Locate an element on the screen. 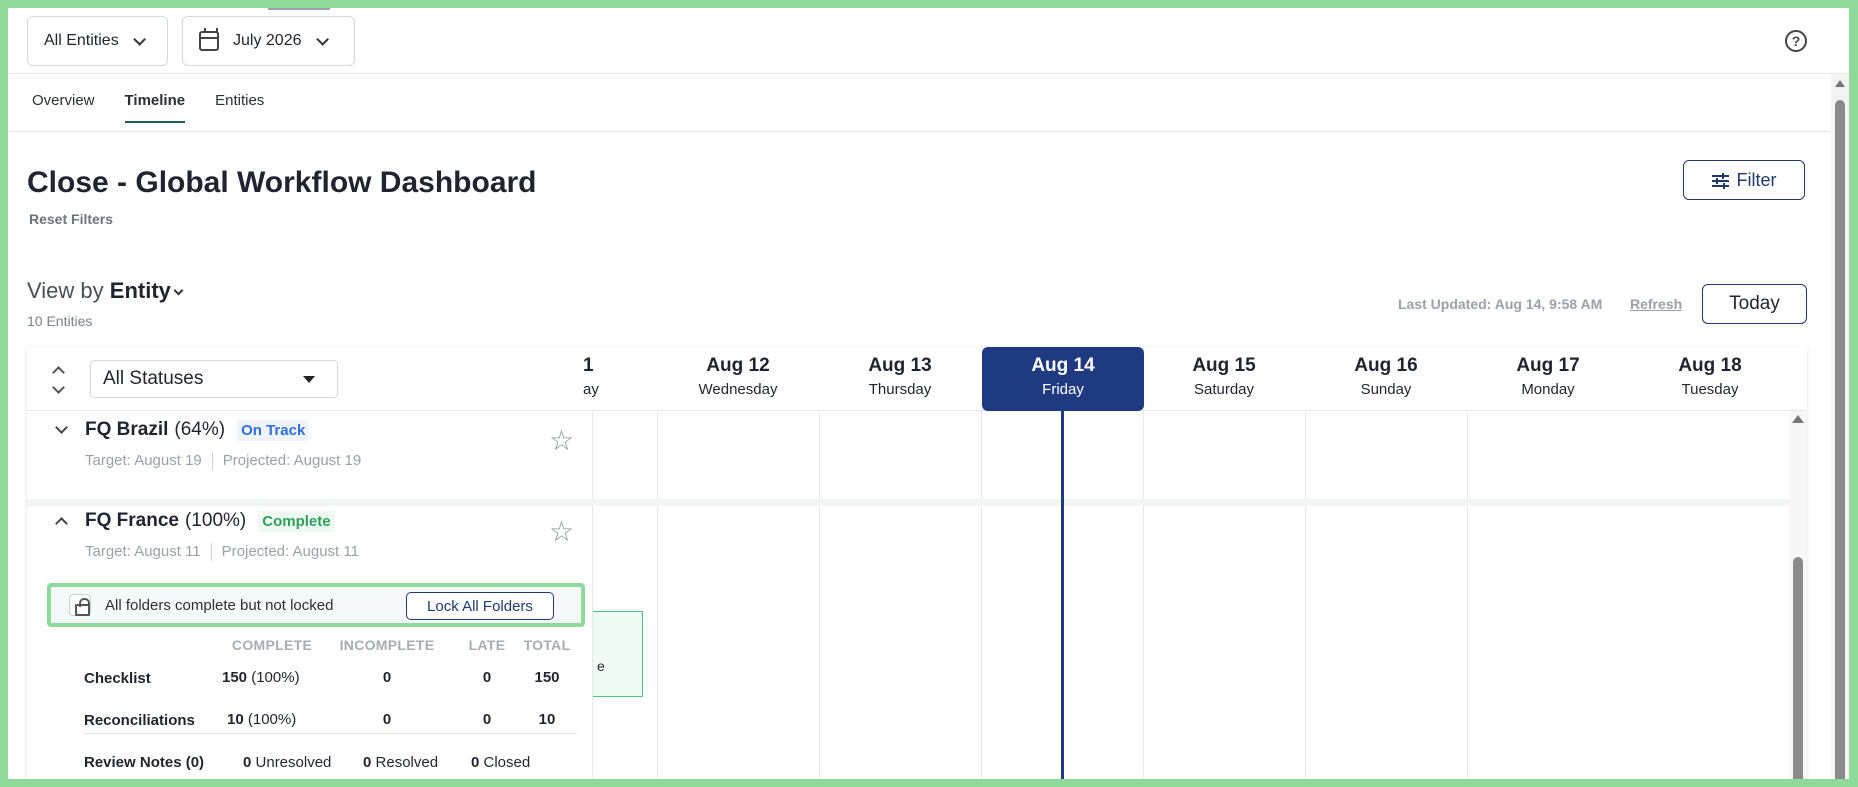 The image size is (1858, 787). day-weekday: Wednesday is located at coordinates (738, 389).